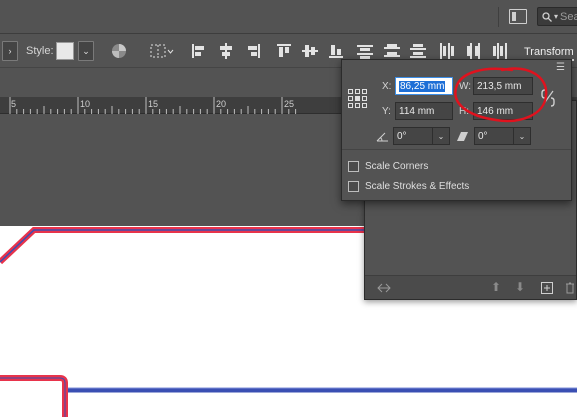 The width and height of the screenshot is (577, 417). Describe the element at coordinates (85, 104) in the screenshot. I see `ruler-label: 10` at that location.